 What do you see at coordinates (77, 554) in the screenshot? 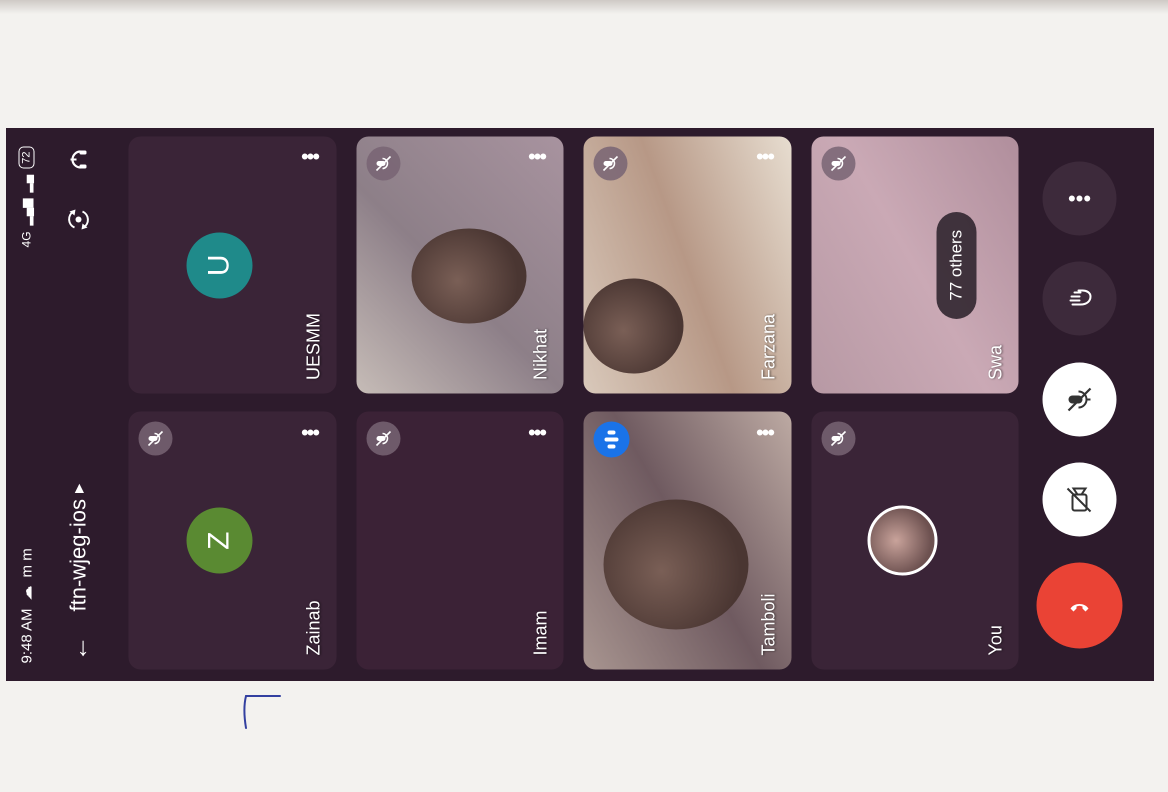
I see `meeting-code: ftn-wjeg-ios` at bounding box center [77, 554].